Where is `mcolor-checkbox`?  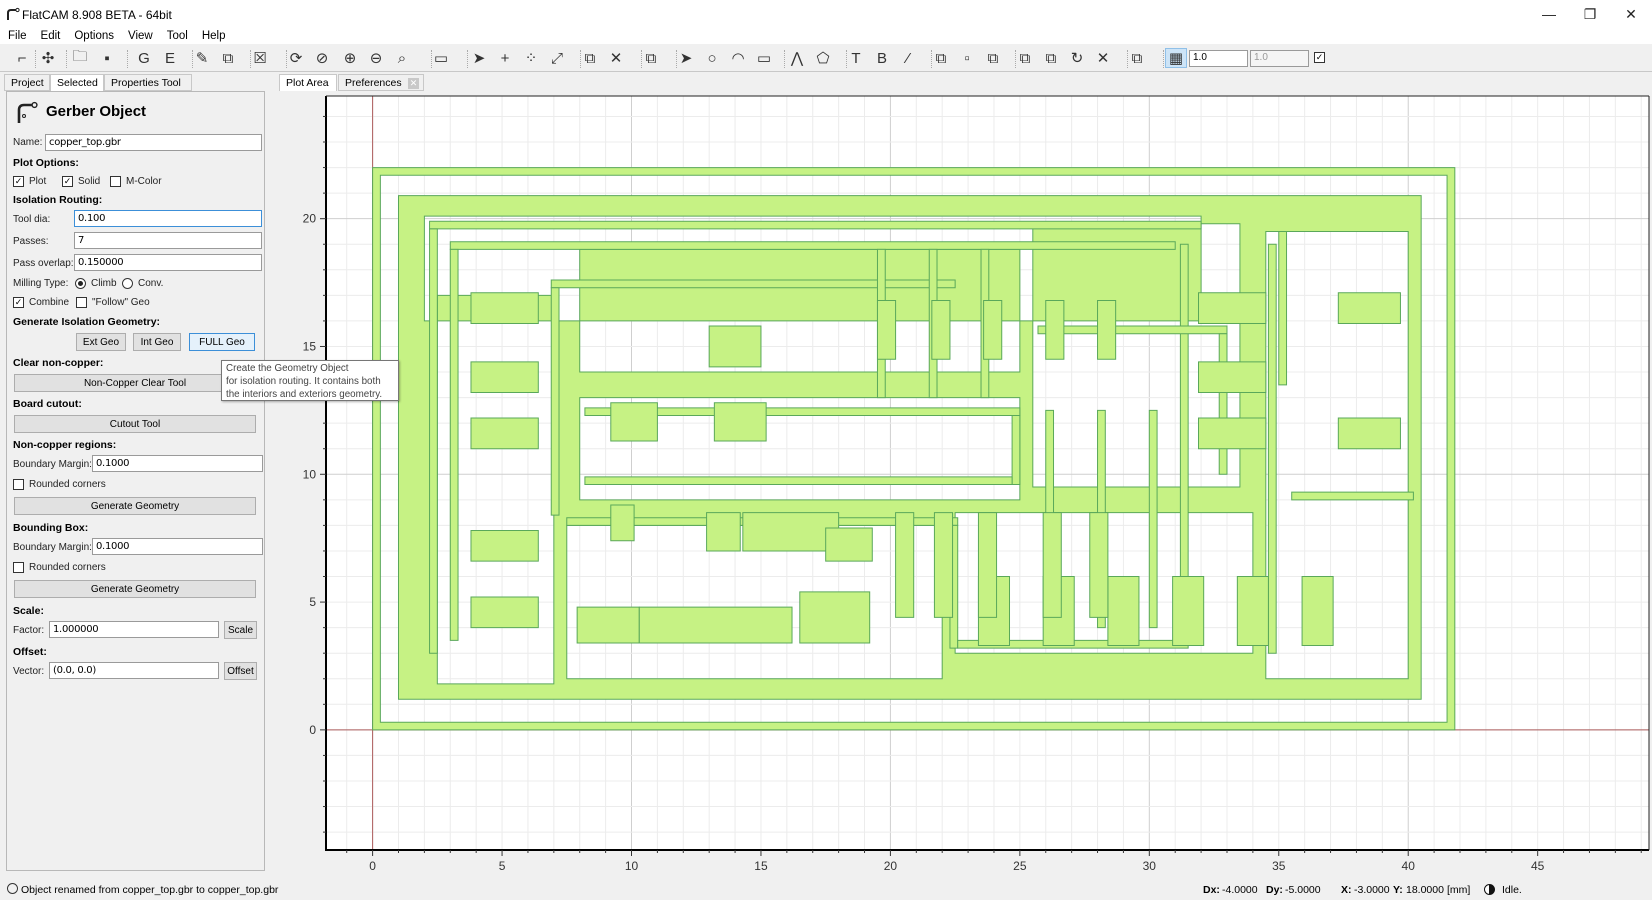 mcolor-checkbox is located at coordinates (115, 181).